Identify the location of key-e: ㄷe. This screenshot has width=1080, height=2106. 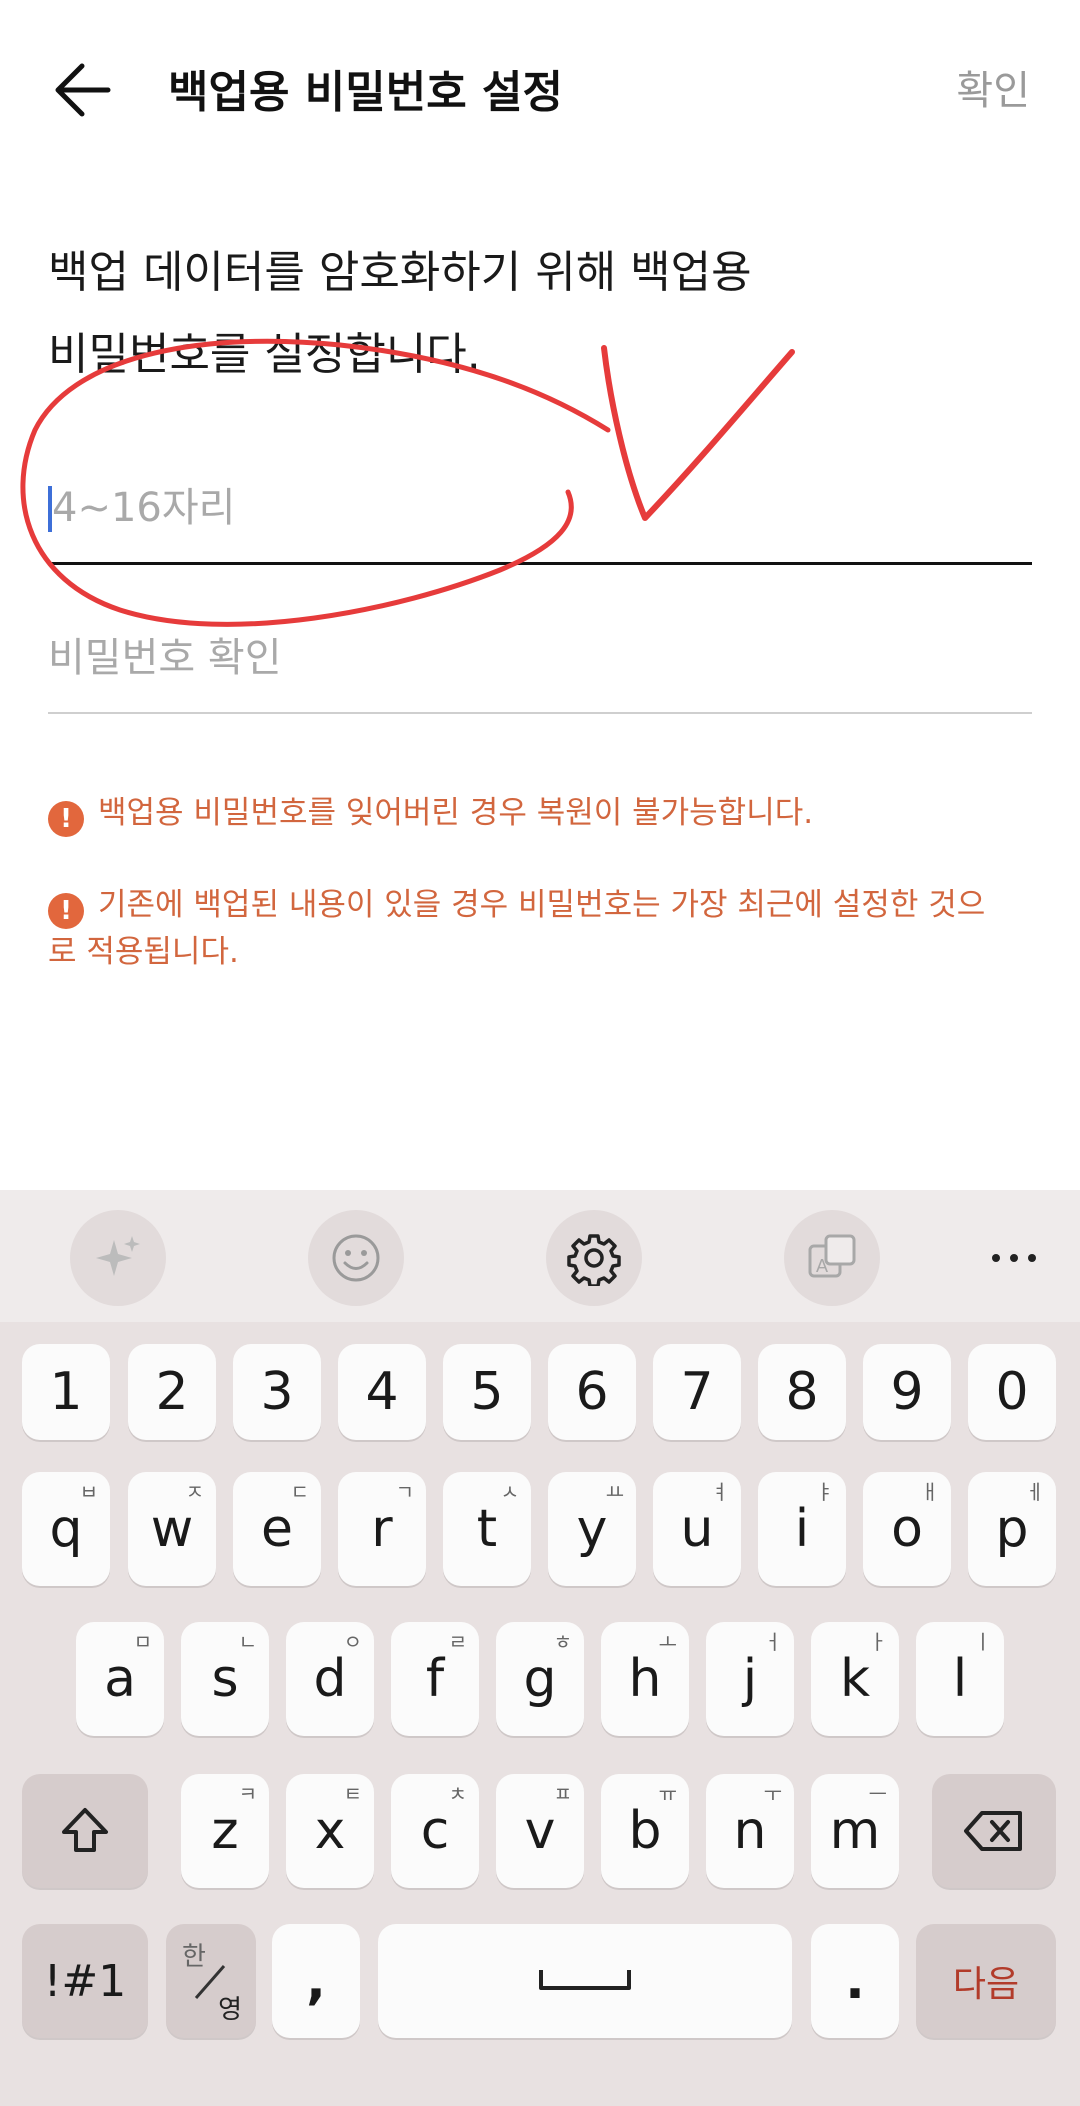
(277, 1529).